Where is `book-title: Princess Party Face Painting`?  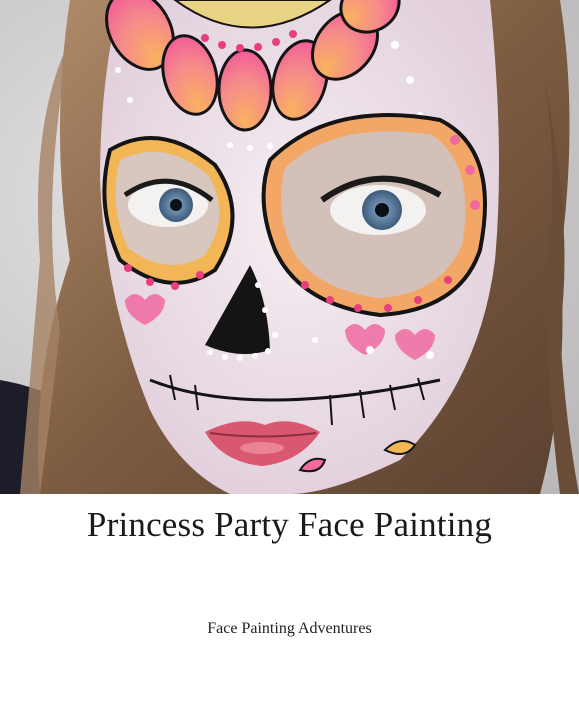
book-title: Princess Party Face Painting is located at coordinates (289, 524).